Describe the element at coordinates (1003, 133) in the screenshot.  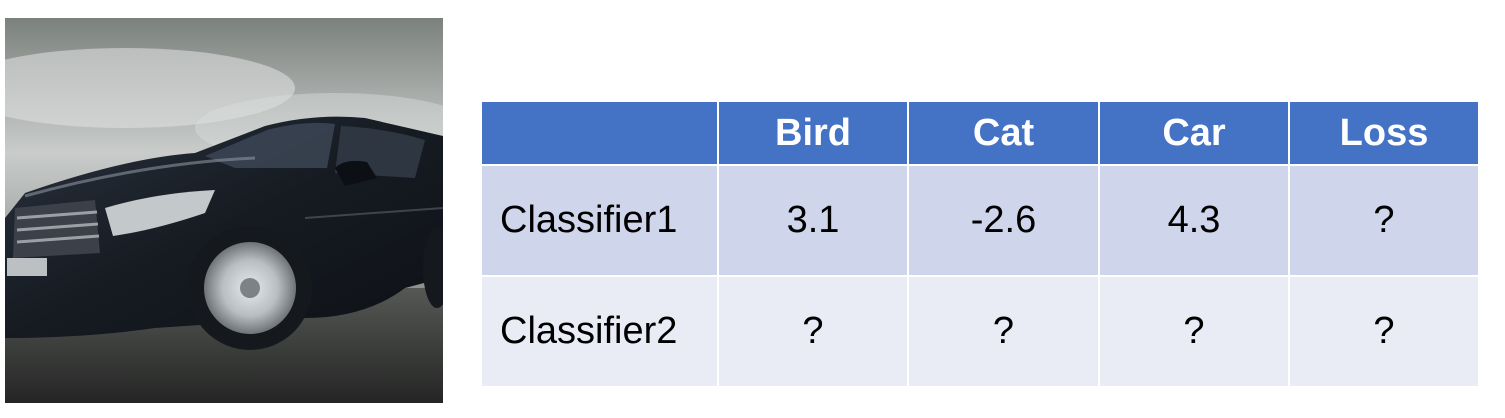
I see `column-header-cat: Cat` at that location.